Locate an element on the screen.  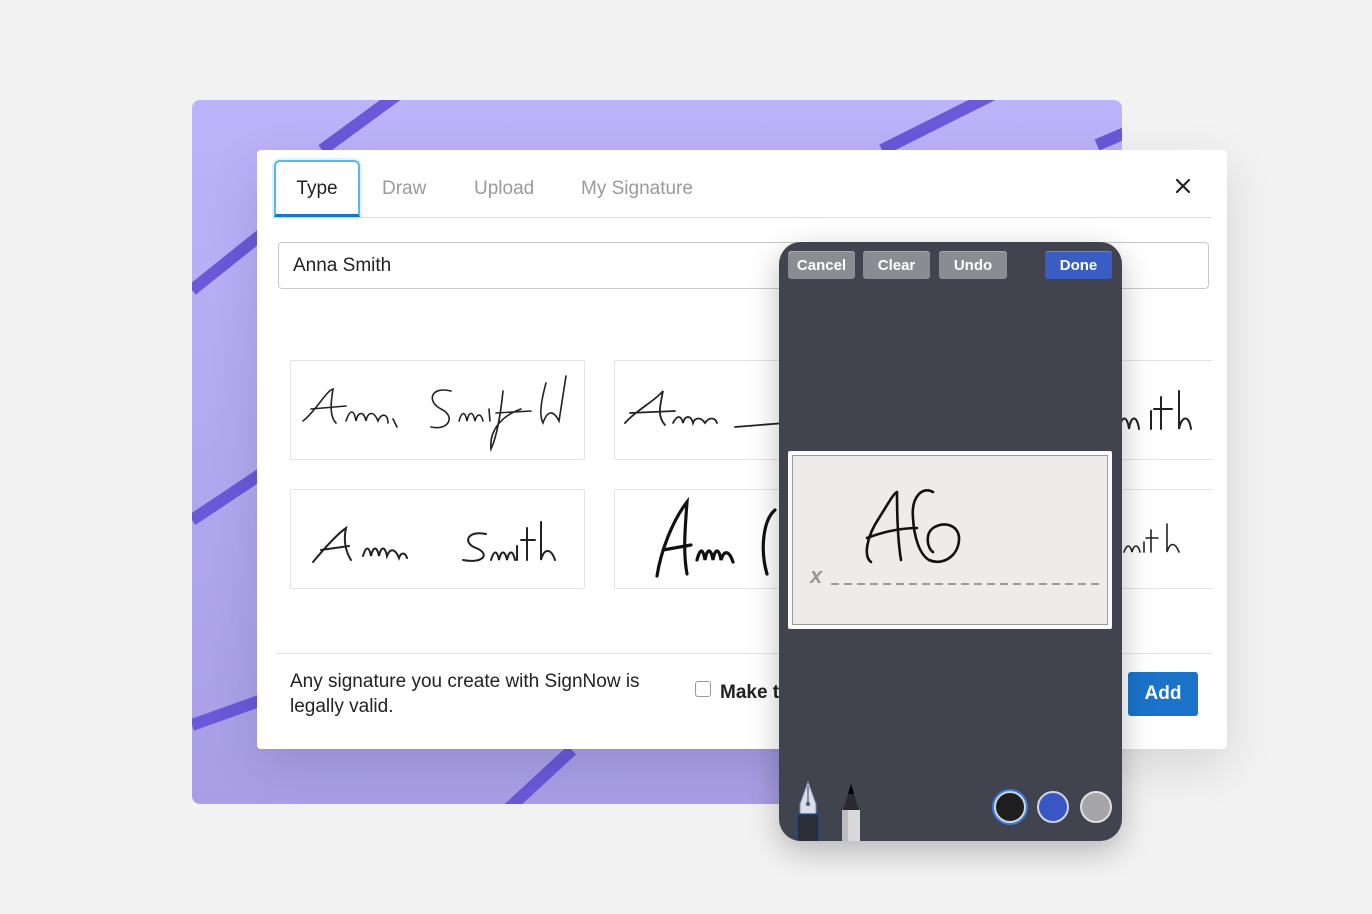
pad-clear-button: Clear is located at coordinates (896, 265).